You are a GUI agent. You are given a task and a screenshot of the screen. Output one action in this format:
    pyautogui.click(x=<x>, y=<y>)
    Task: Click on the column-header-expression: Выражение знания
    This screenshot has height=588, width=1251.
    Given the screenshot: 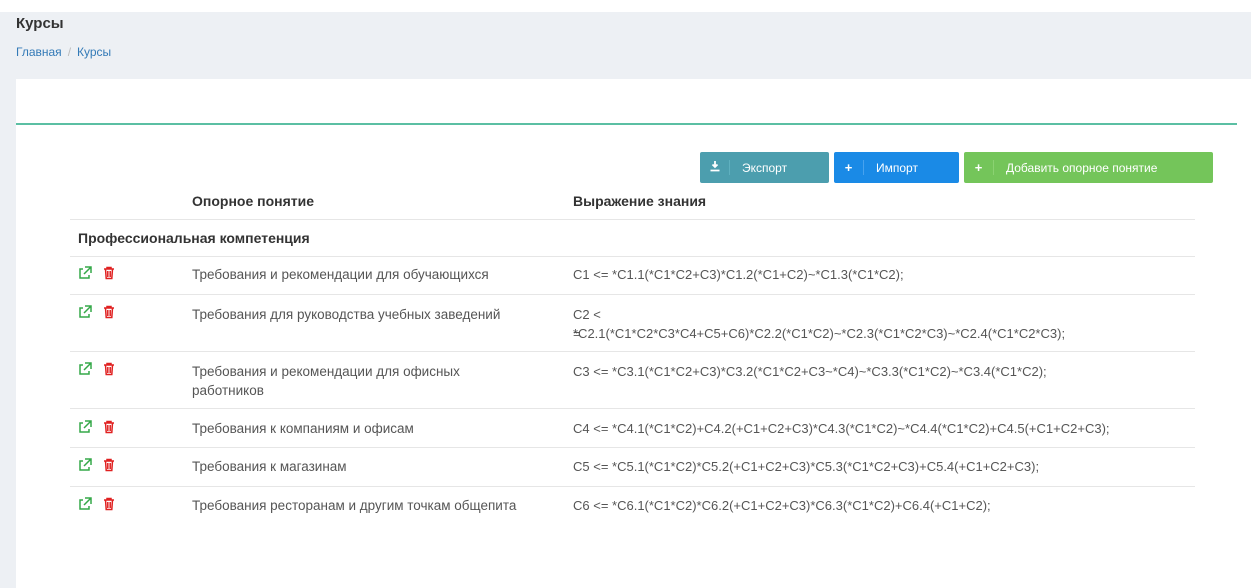 What is the action you would take?
    pyautogui.click(x=640, y=201)
    